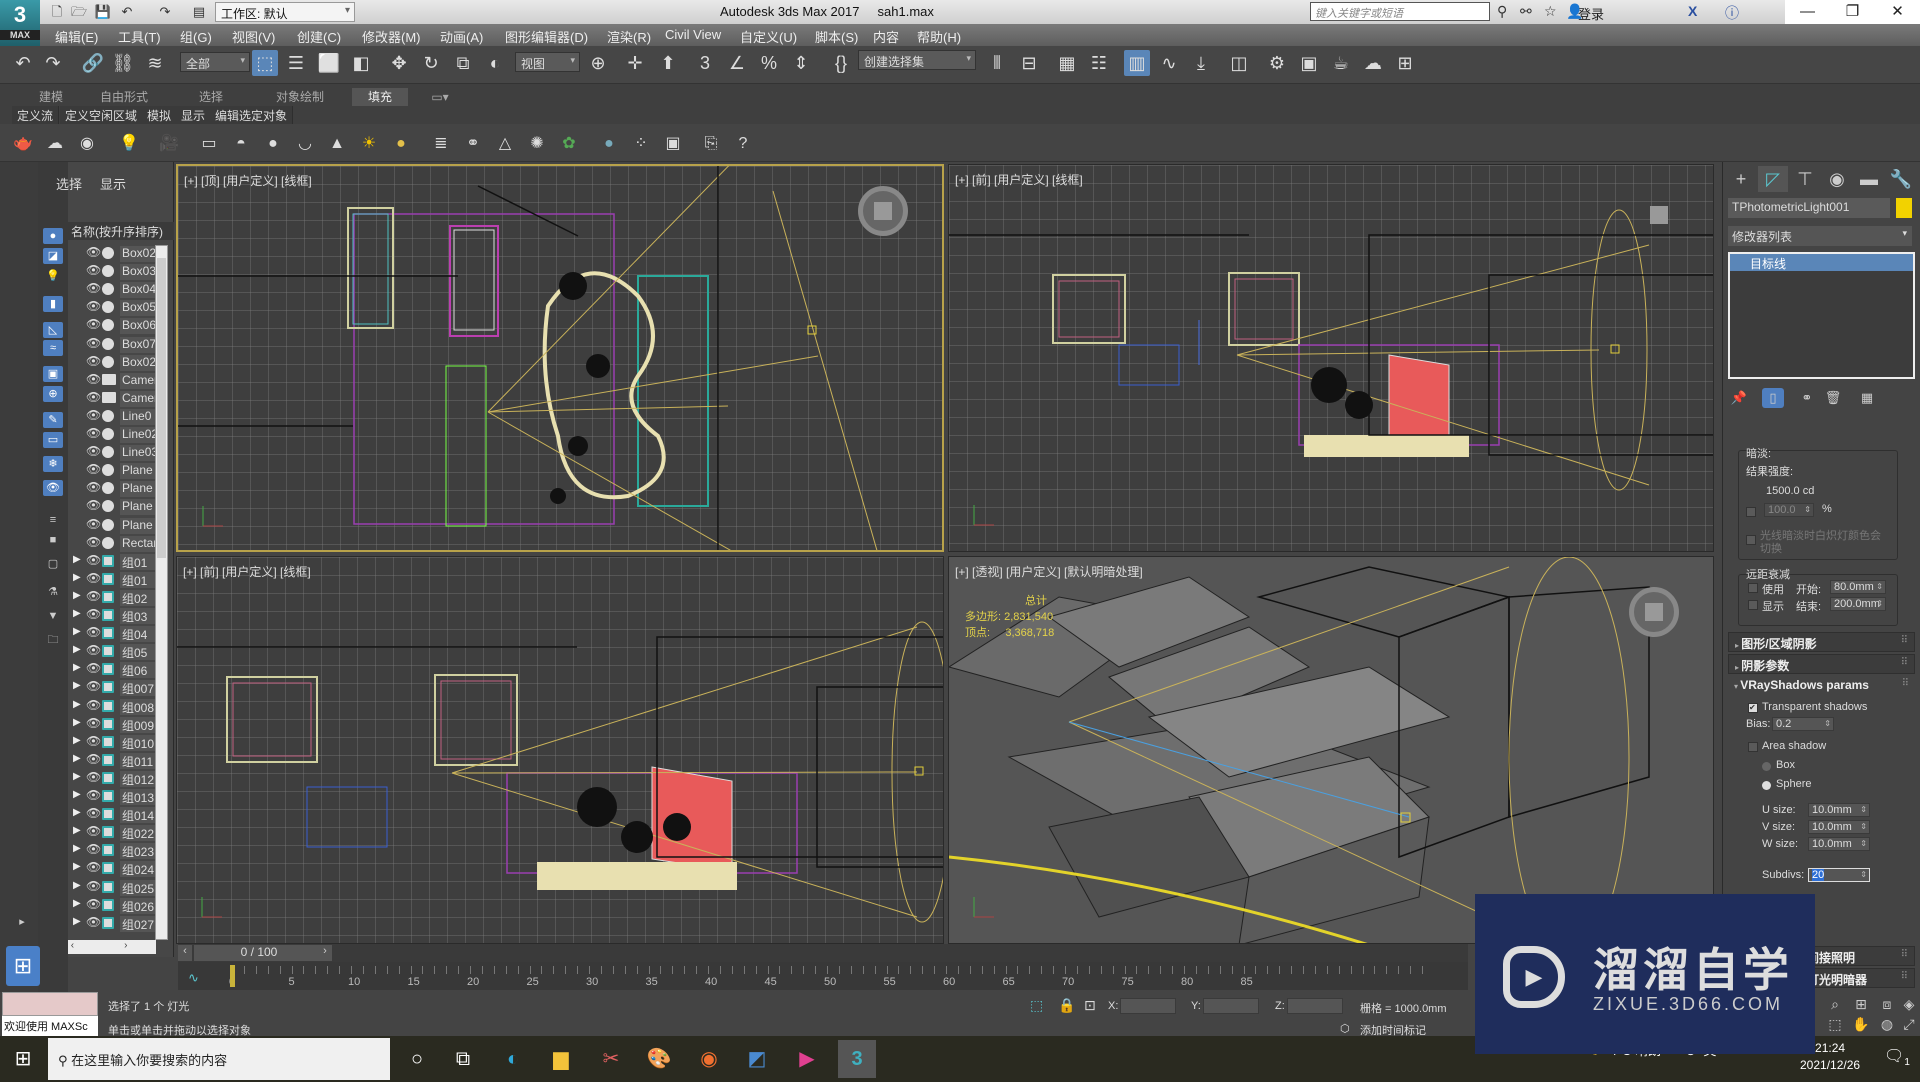 The width and height of the screenshot is (1920, 1082). What do you see at coordinates (495, 63) in the screenshot?
I see `place-icon: ◐` at bounding box center [495, 63].